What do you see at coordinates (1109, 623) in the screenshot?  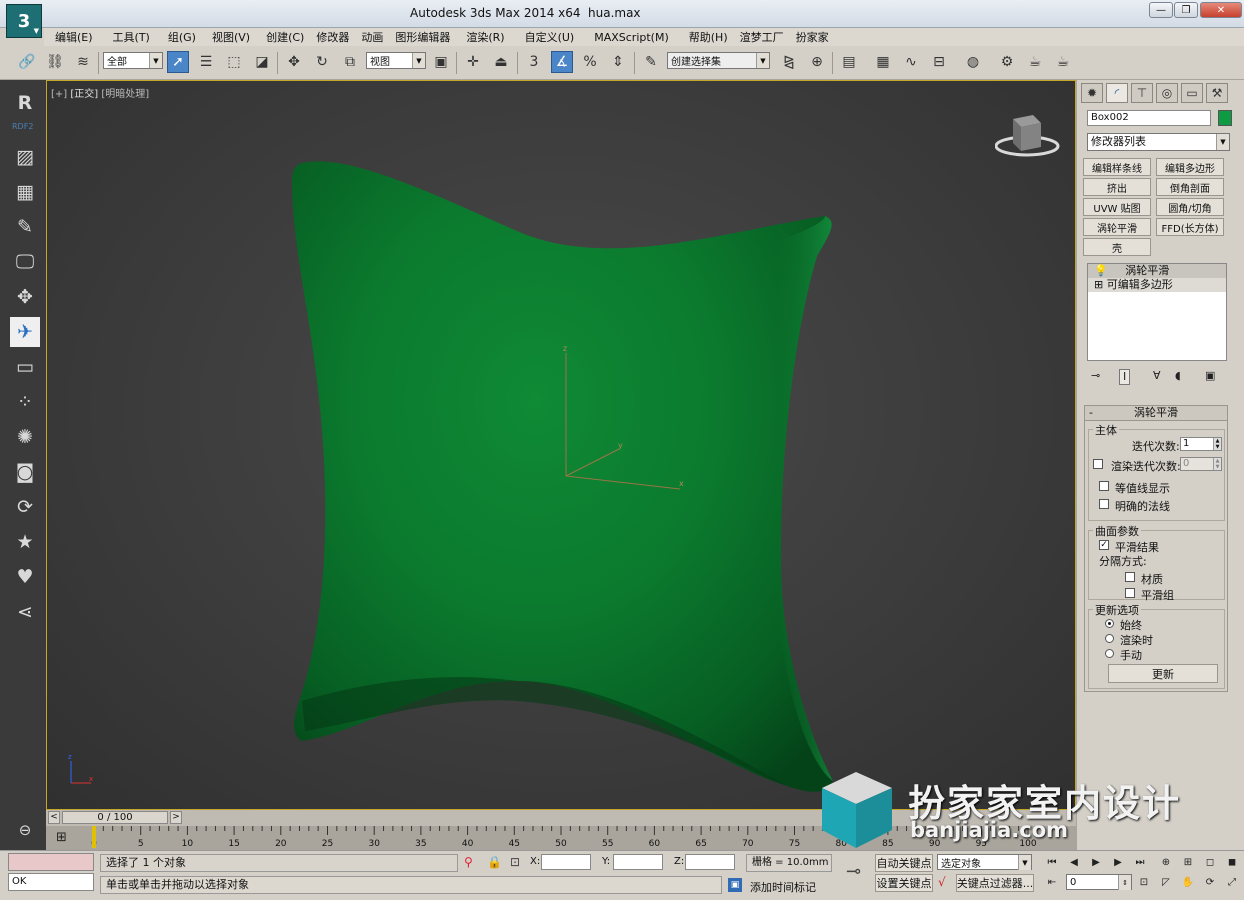 I see `update-always-radio` at bounding box center [1109, 623].